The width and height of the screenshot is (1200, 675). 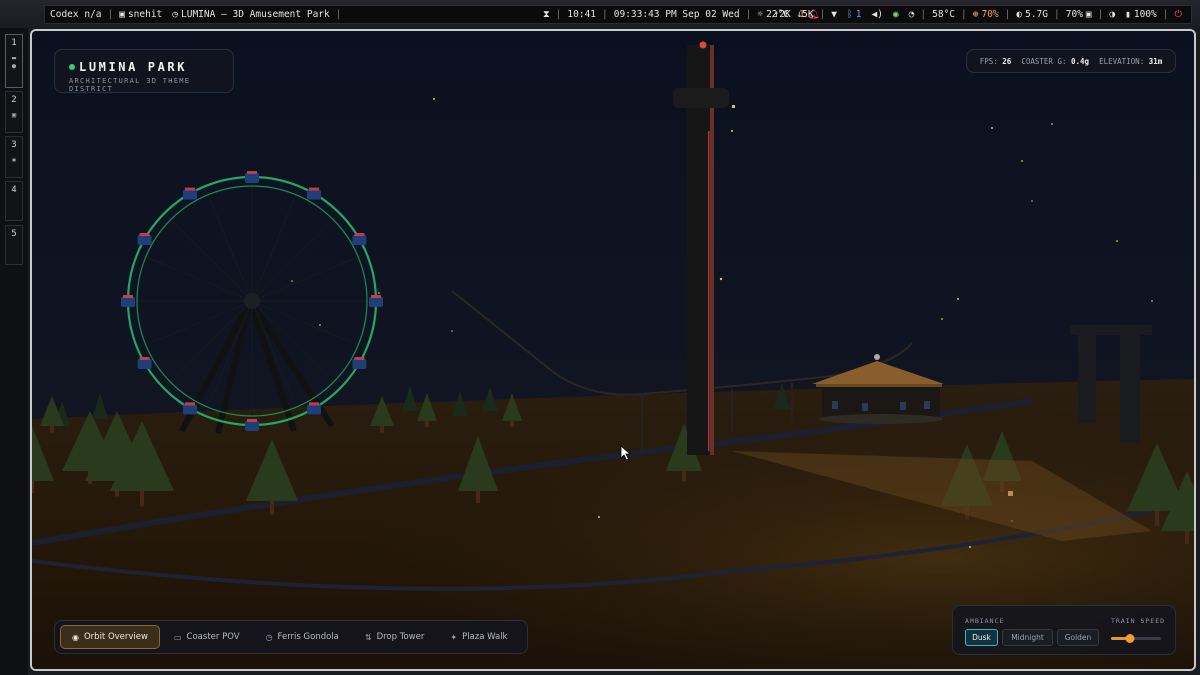 I want to click on timer-indicator: ⧗, so click(x=546, y=14).